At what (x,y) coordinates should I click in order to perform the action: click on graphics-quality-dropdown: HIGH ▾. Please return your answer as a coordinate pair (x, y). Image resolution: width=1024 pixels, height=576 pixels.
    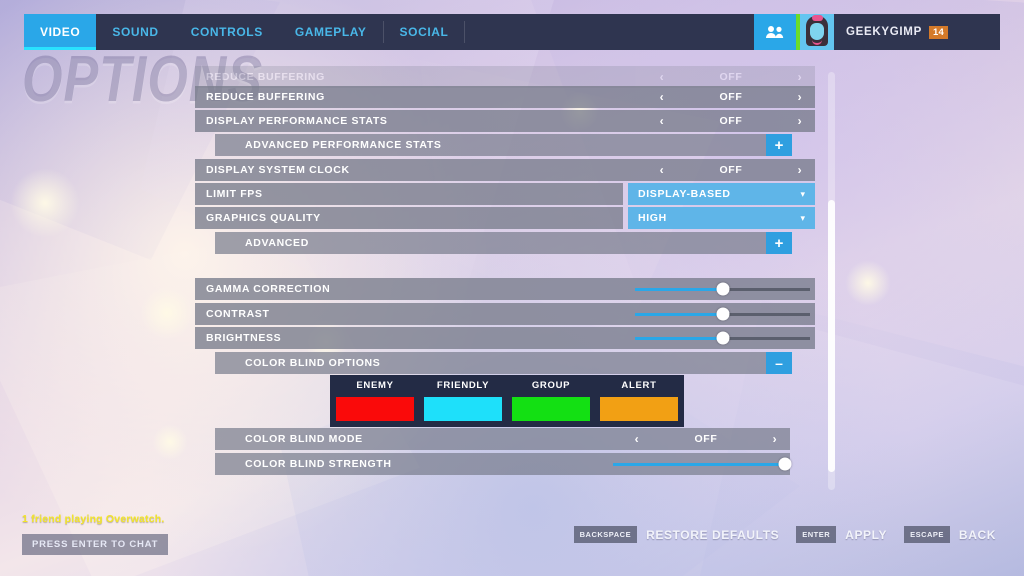
    Looking at the image, I should click on (721, 218).